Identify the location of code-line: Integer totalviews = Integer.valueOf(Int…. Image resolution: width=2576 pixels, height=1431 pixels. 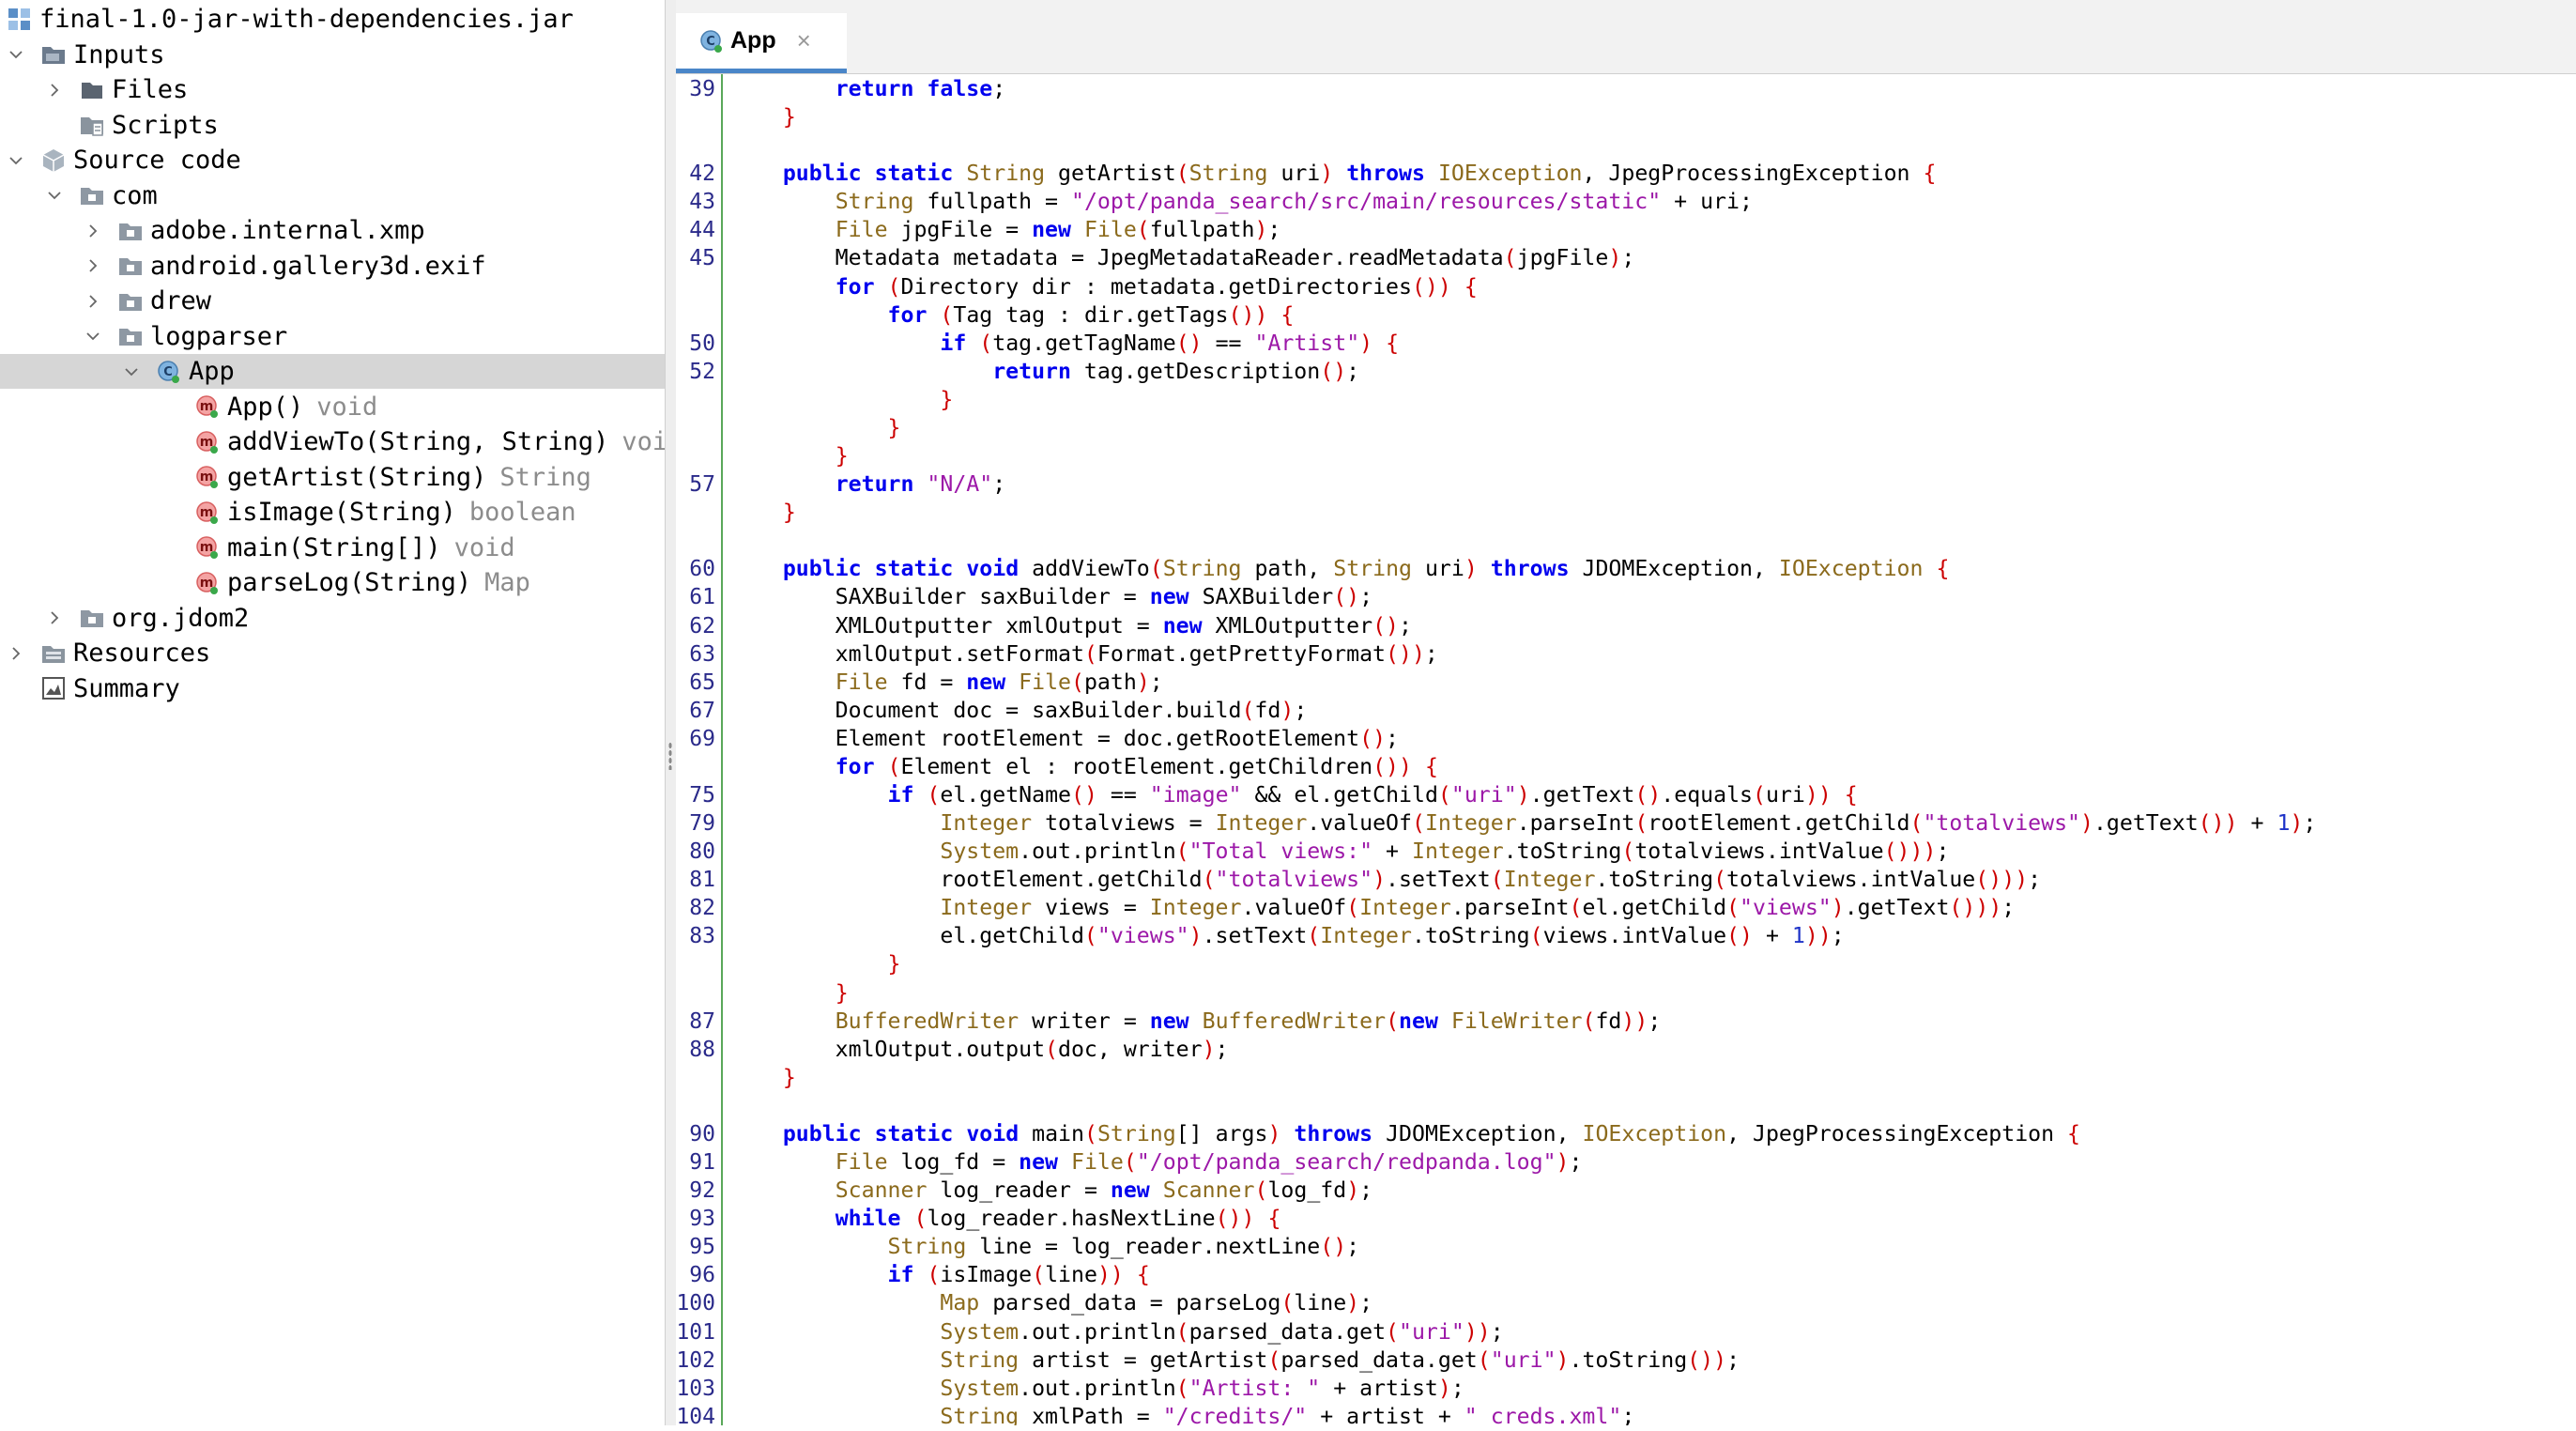
(1629, 823).